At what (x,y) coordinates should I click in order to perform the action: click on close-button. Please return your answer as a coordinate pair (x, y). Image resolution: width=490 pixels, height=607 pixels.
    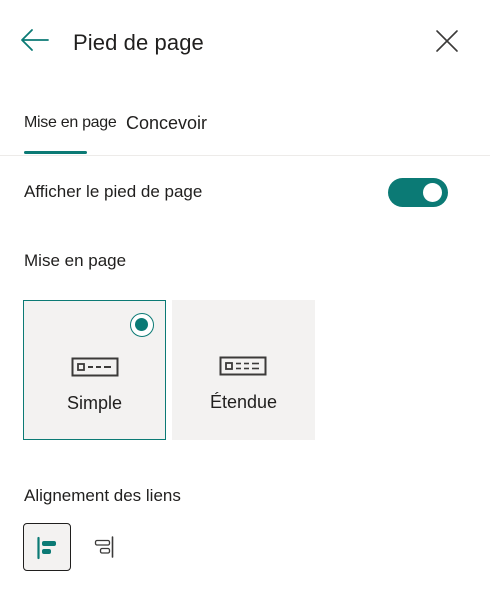
    Looking at the image, I should click on (447, 41).